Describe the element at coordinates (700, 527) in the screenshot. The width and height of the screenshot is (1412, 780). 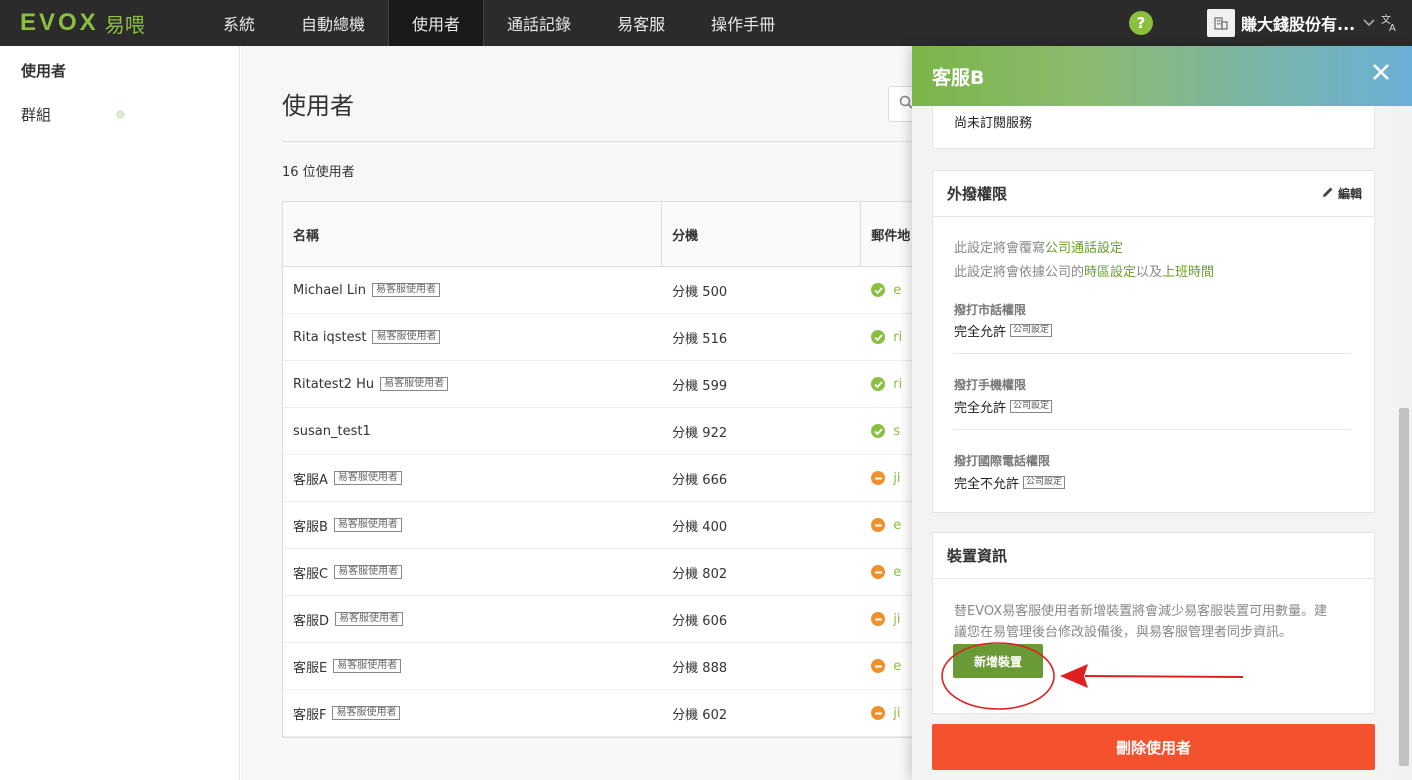
I see `extension-cell: 分機 400` at that location.